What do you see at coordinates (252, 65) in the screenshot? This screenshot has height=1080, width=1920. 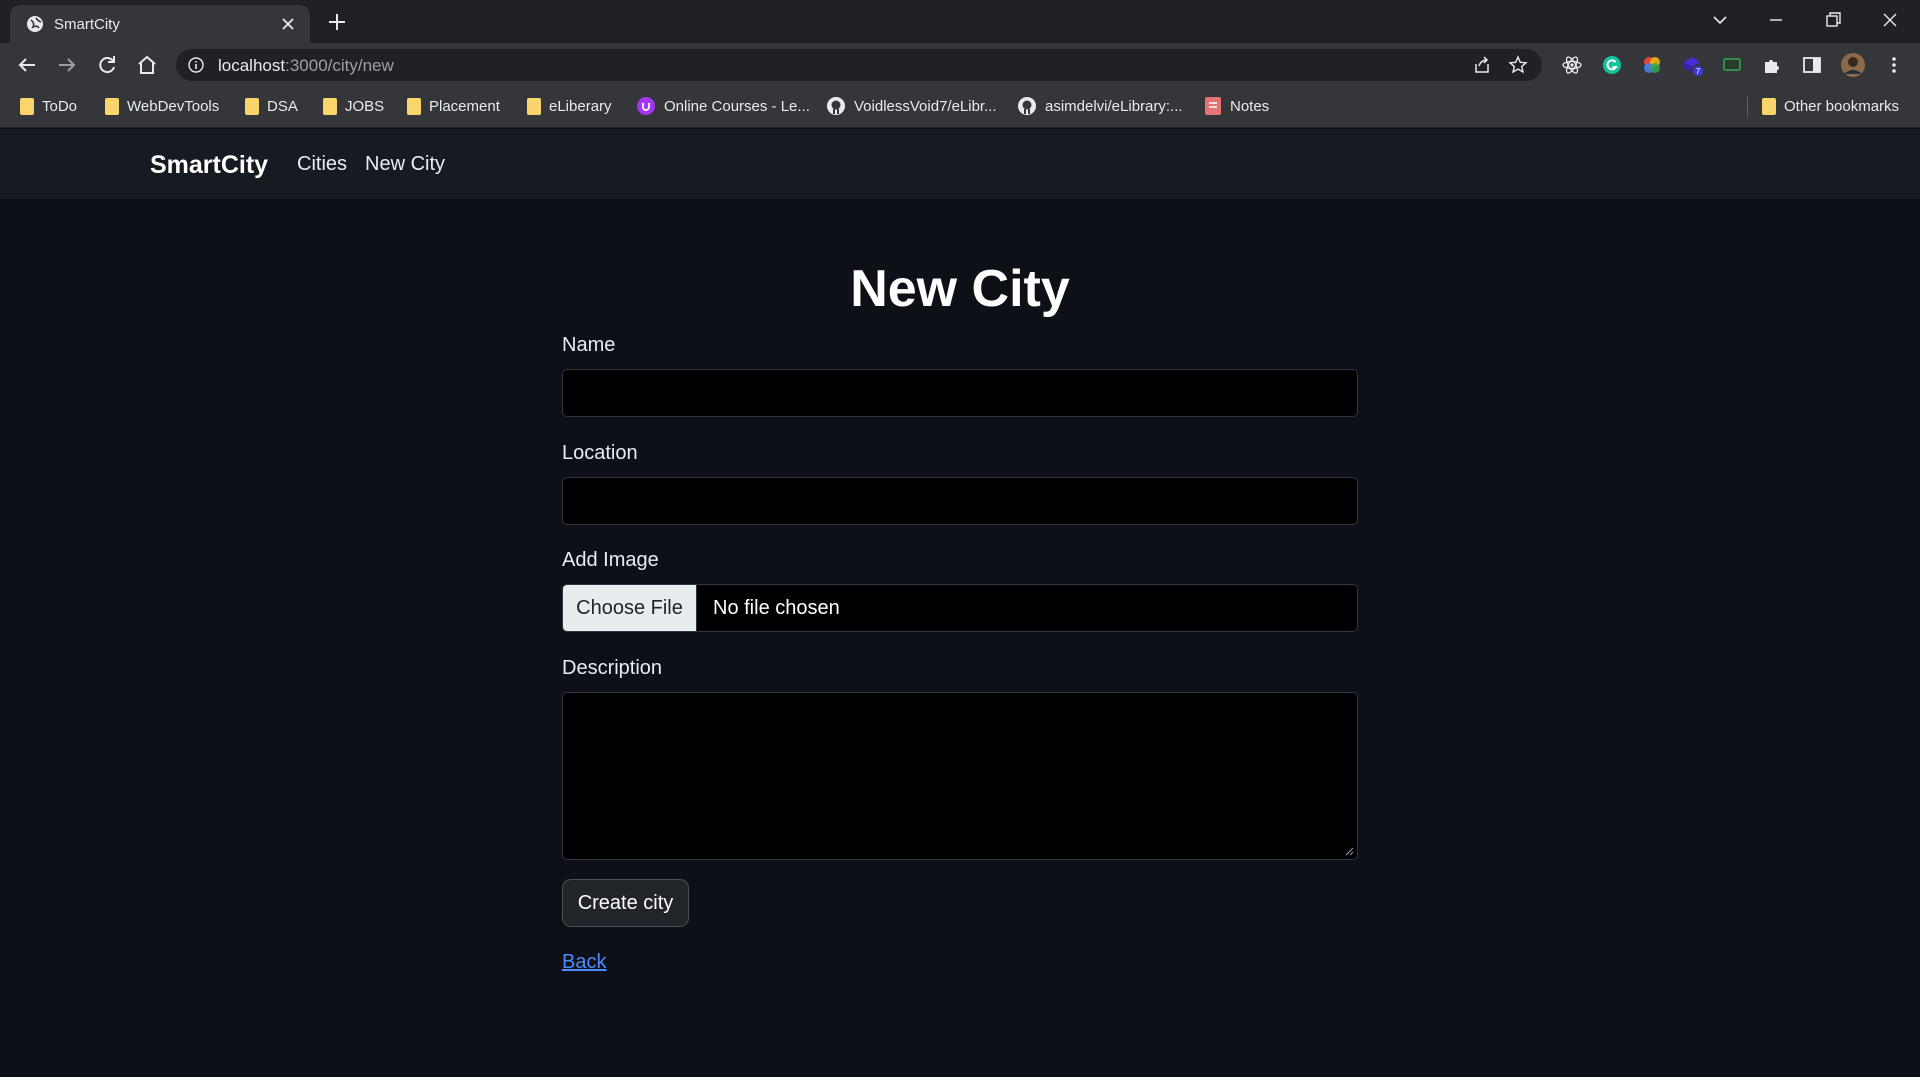 I see `url-host: localhost` at bounding box center [252, 65].